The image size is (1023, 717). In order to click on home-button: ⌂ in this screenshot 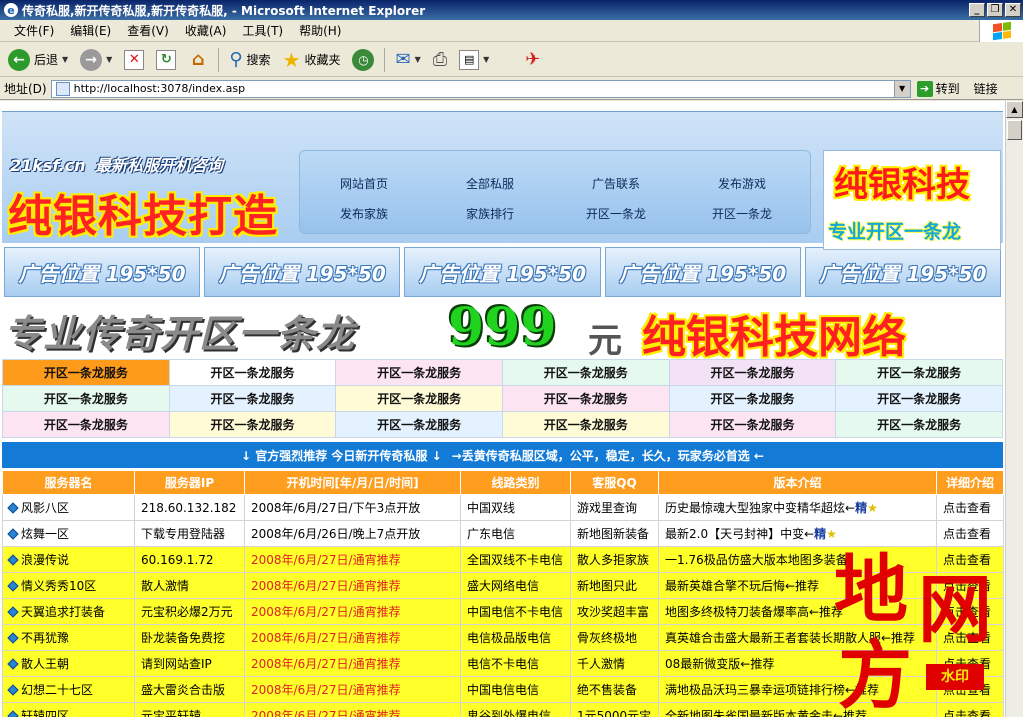, I will do `click(198, 60)`.